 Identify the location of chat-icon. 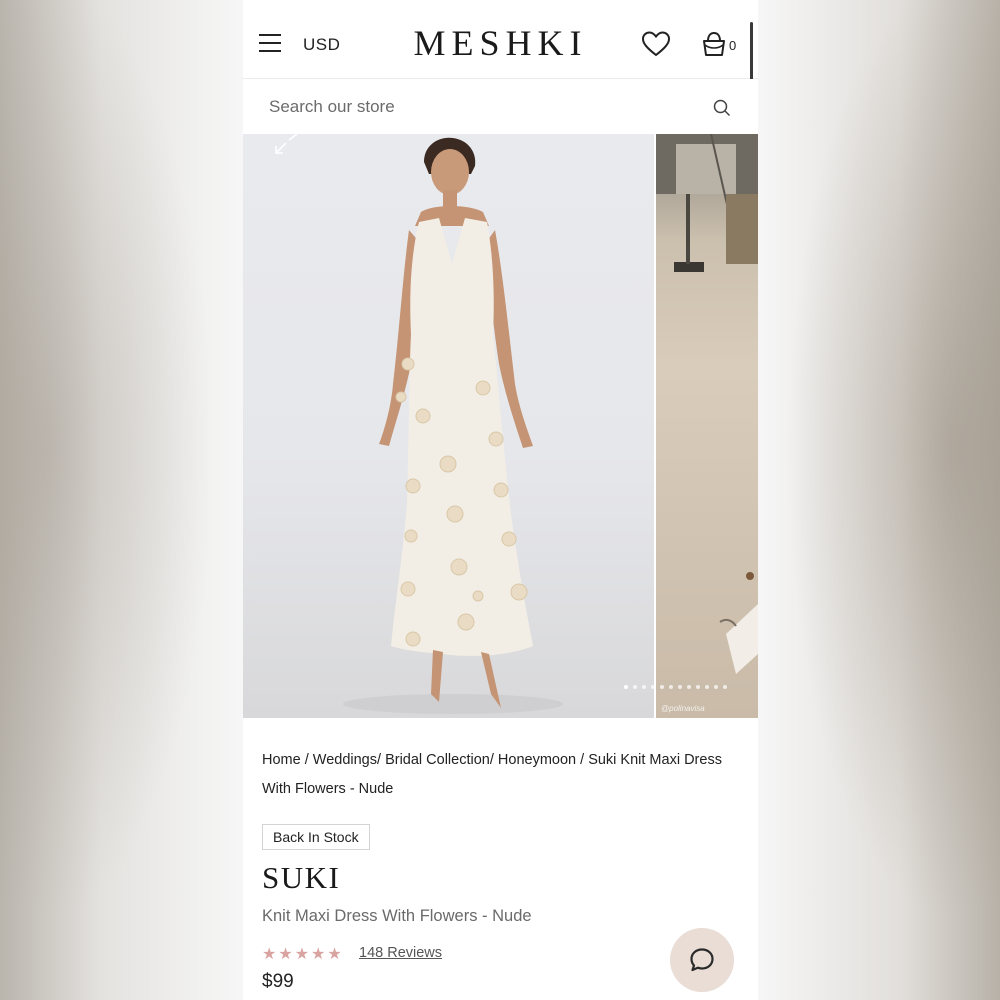
(702, 960).